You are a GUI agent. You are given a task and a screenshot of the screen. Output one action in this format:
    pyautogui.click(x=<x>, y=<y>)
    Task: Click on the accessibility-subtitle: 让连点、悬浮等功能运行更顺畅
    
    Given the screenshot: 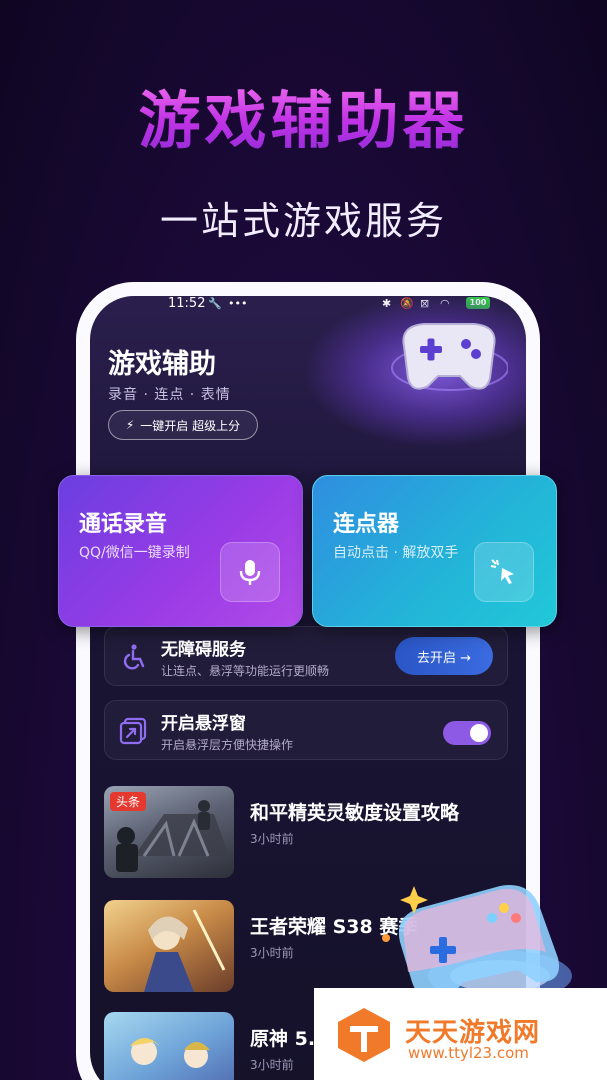 What is the action you would take?
    pyautogui.click(x=245, y=671)
    